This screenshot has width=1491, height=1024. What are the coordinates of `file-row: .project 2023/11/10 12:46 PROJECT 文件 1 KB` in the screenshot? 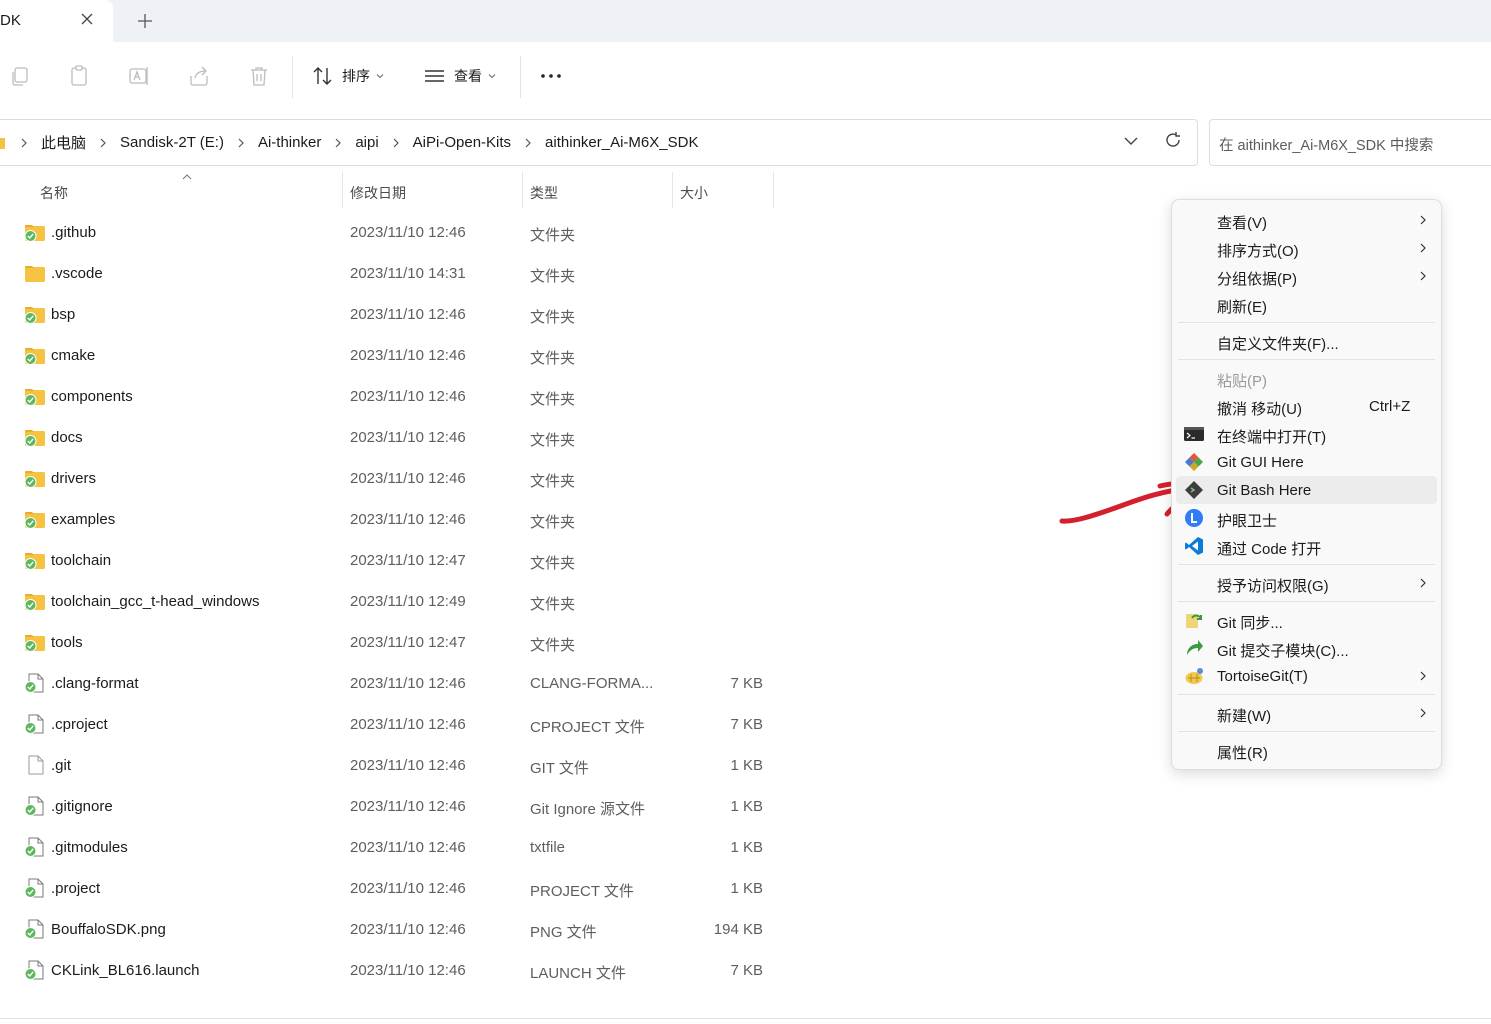 It's located at (390, 888).